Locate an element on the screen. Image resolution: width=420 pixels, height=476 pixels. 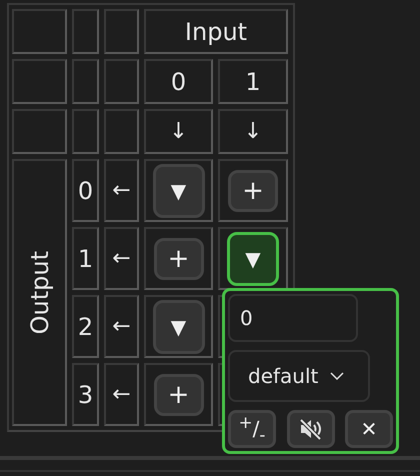
output-number: 2 is located at coordinates (85, 326).